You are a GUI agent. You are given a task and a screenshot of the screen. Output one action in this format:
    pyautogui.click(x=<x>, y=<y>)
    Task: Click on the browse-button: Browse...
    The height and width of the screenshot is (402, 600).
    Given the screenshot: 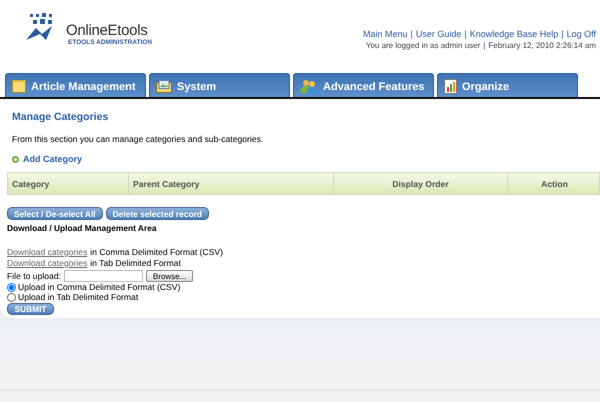 What is the action you would take?
    pyautogui.click(x=170, y=276)
    